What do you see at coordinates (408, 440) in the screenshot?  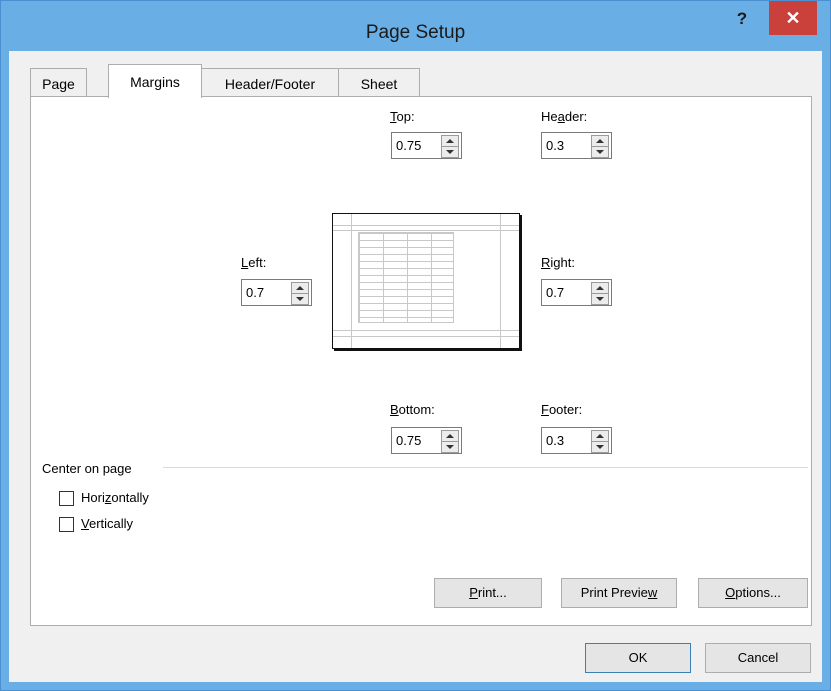 I see `bottom-margin-value: 0.75` at bounding box center [408, 440].